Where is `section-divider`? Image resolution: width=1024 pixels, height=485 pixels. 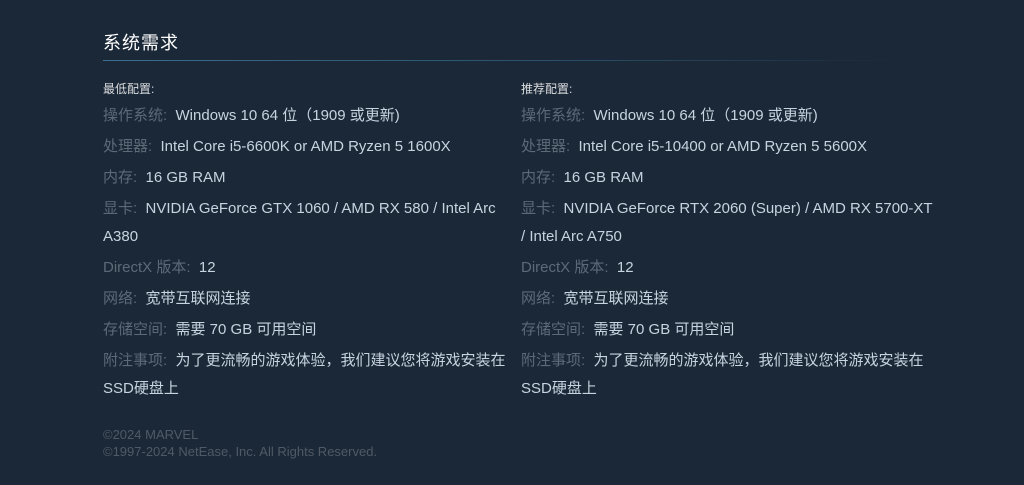 section-divider is located at coordinates (503, 60).